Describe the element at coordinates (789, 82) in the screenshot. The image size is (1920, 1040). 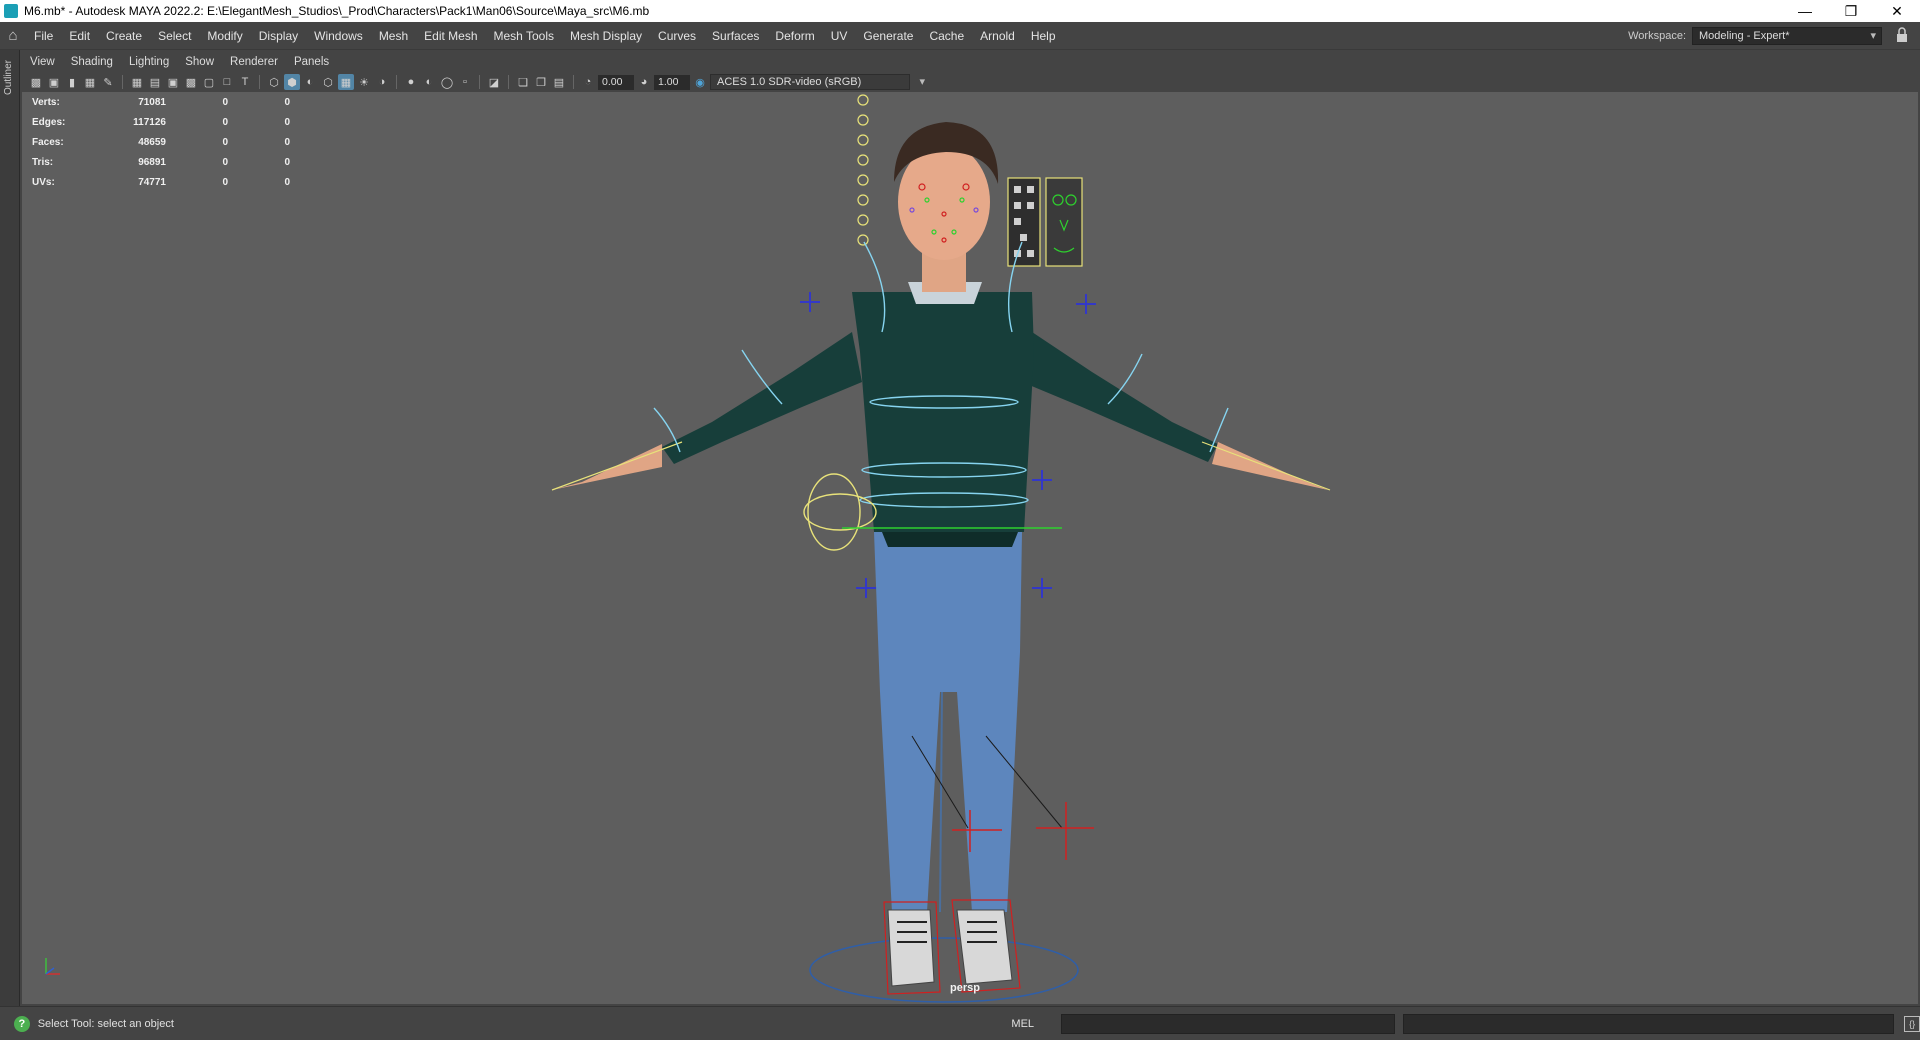
I see `color-space-value: ACES 1.0 SDR-video (sRGB)` at that location.